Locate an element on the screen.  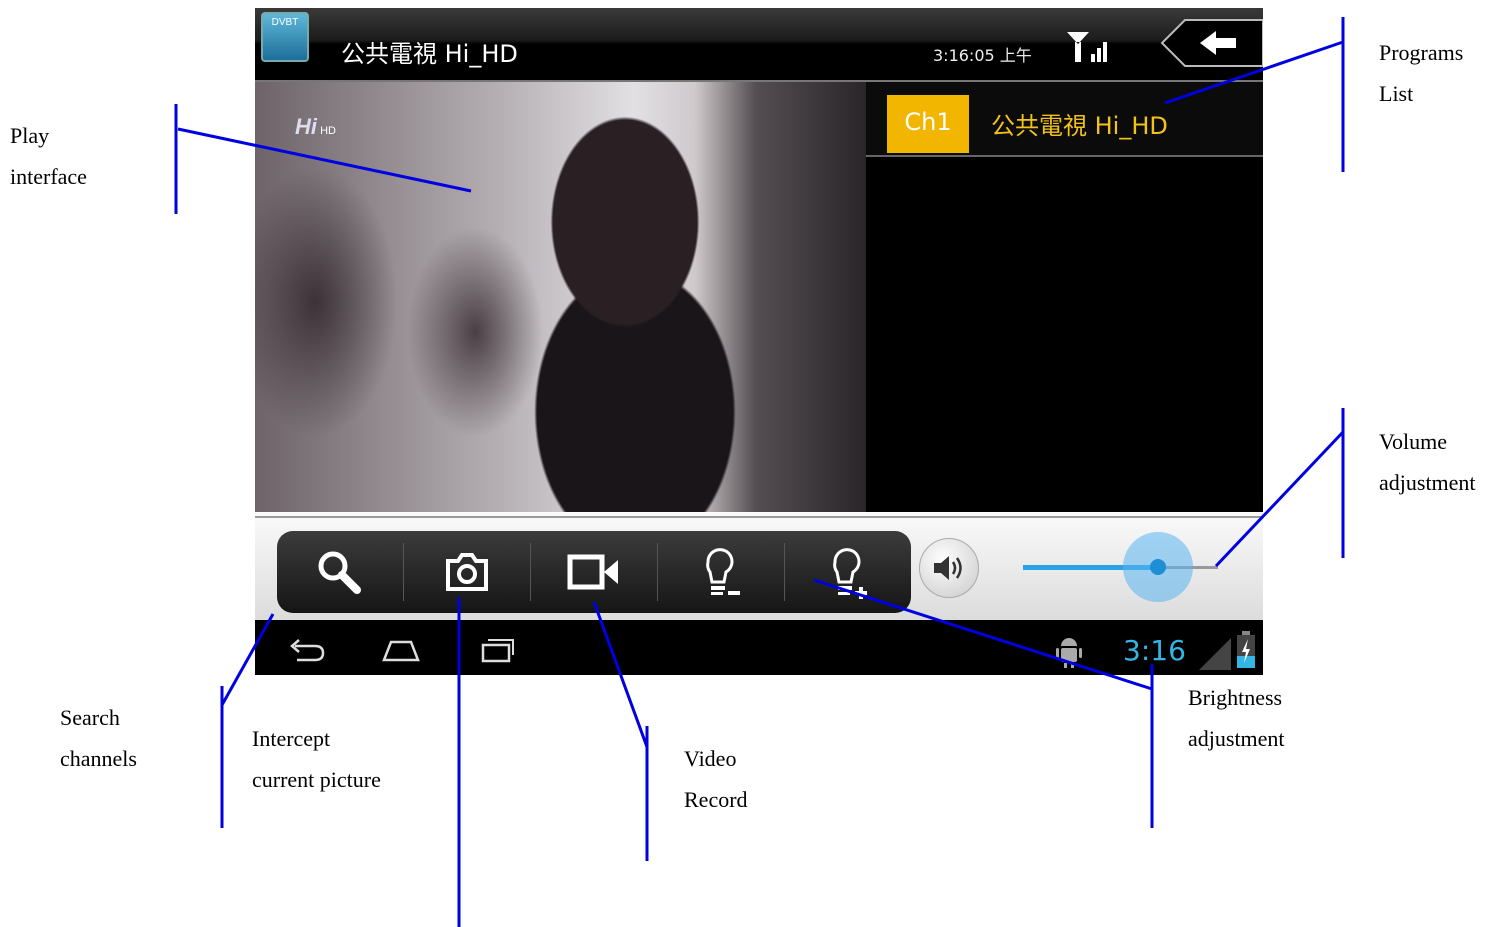
annotation-line1: Volume is located at coordinates (1413, 441).